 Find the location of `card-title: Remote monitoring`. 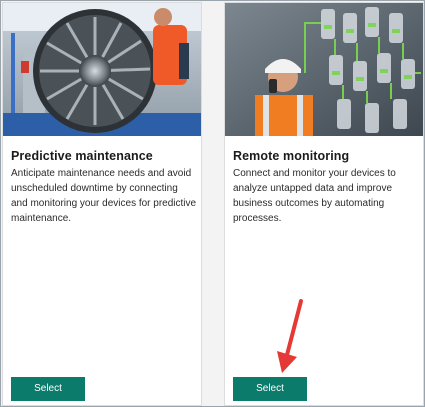

card-title: Remote monitoring is located at coordinates (291, 156).